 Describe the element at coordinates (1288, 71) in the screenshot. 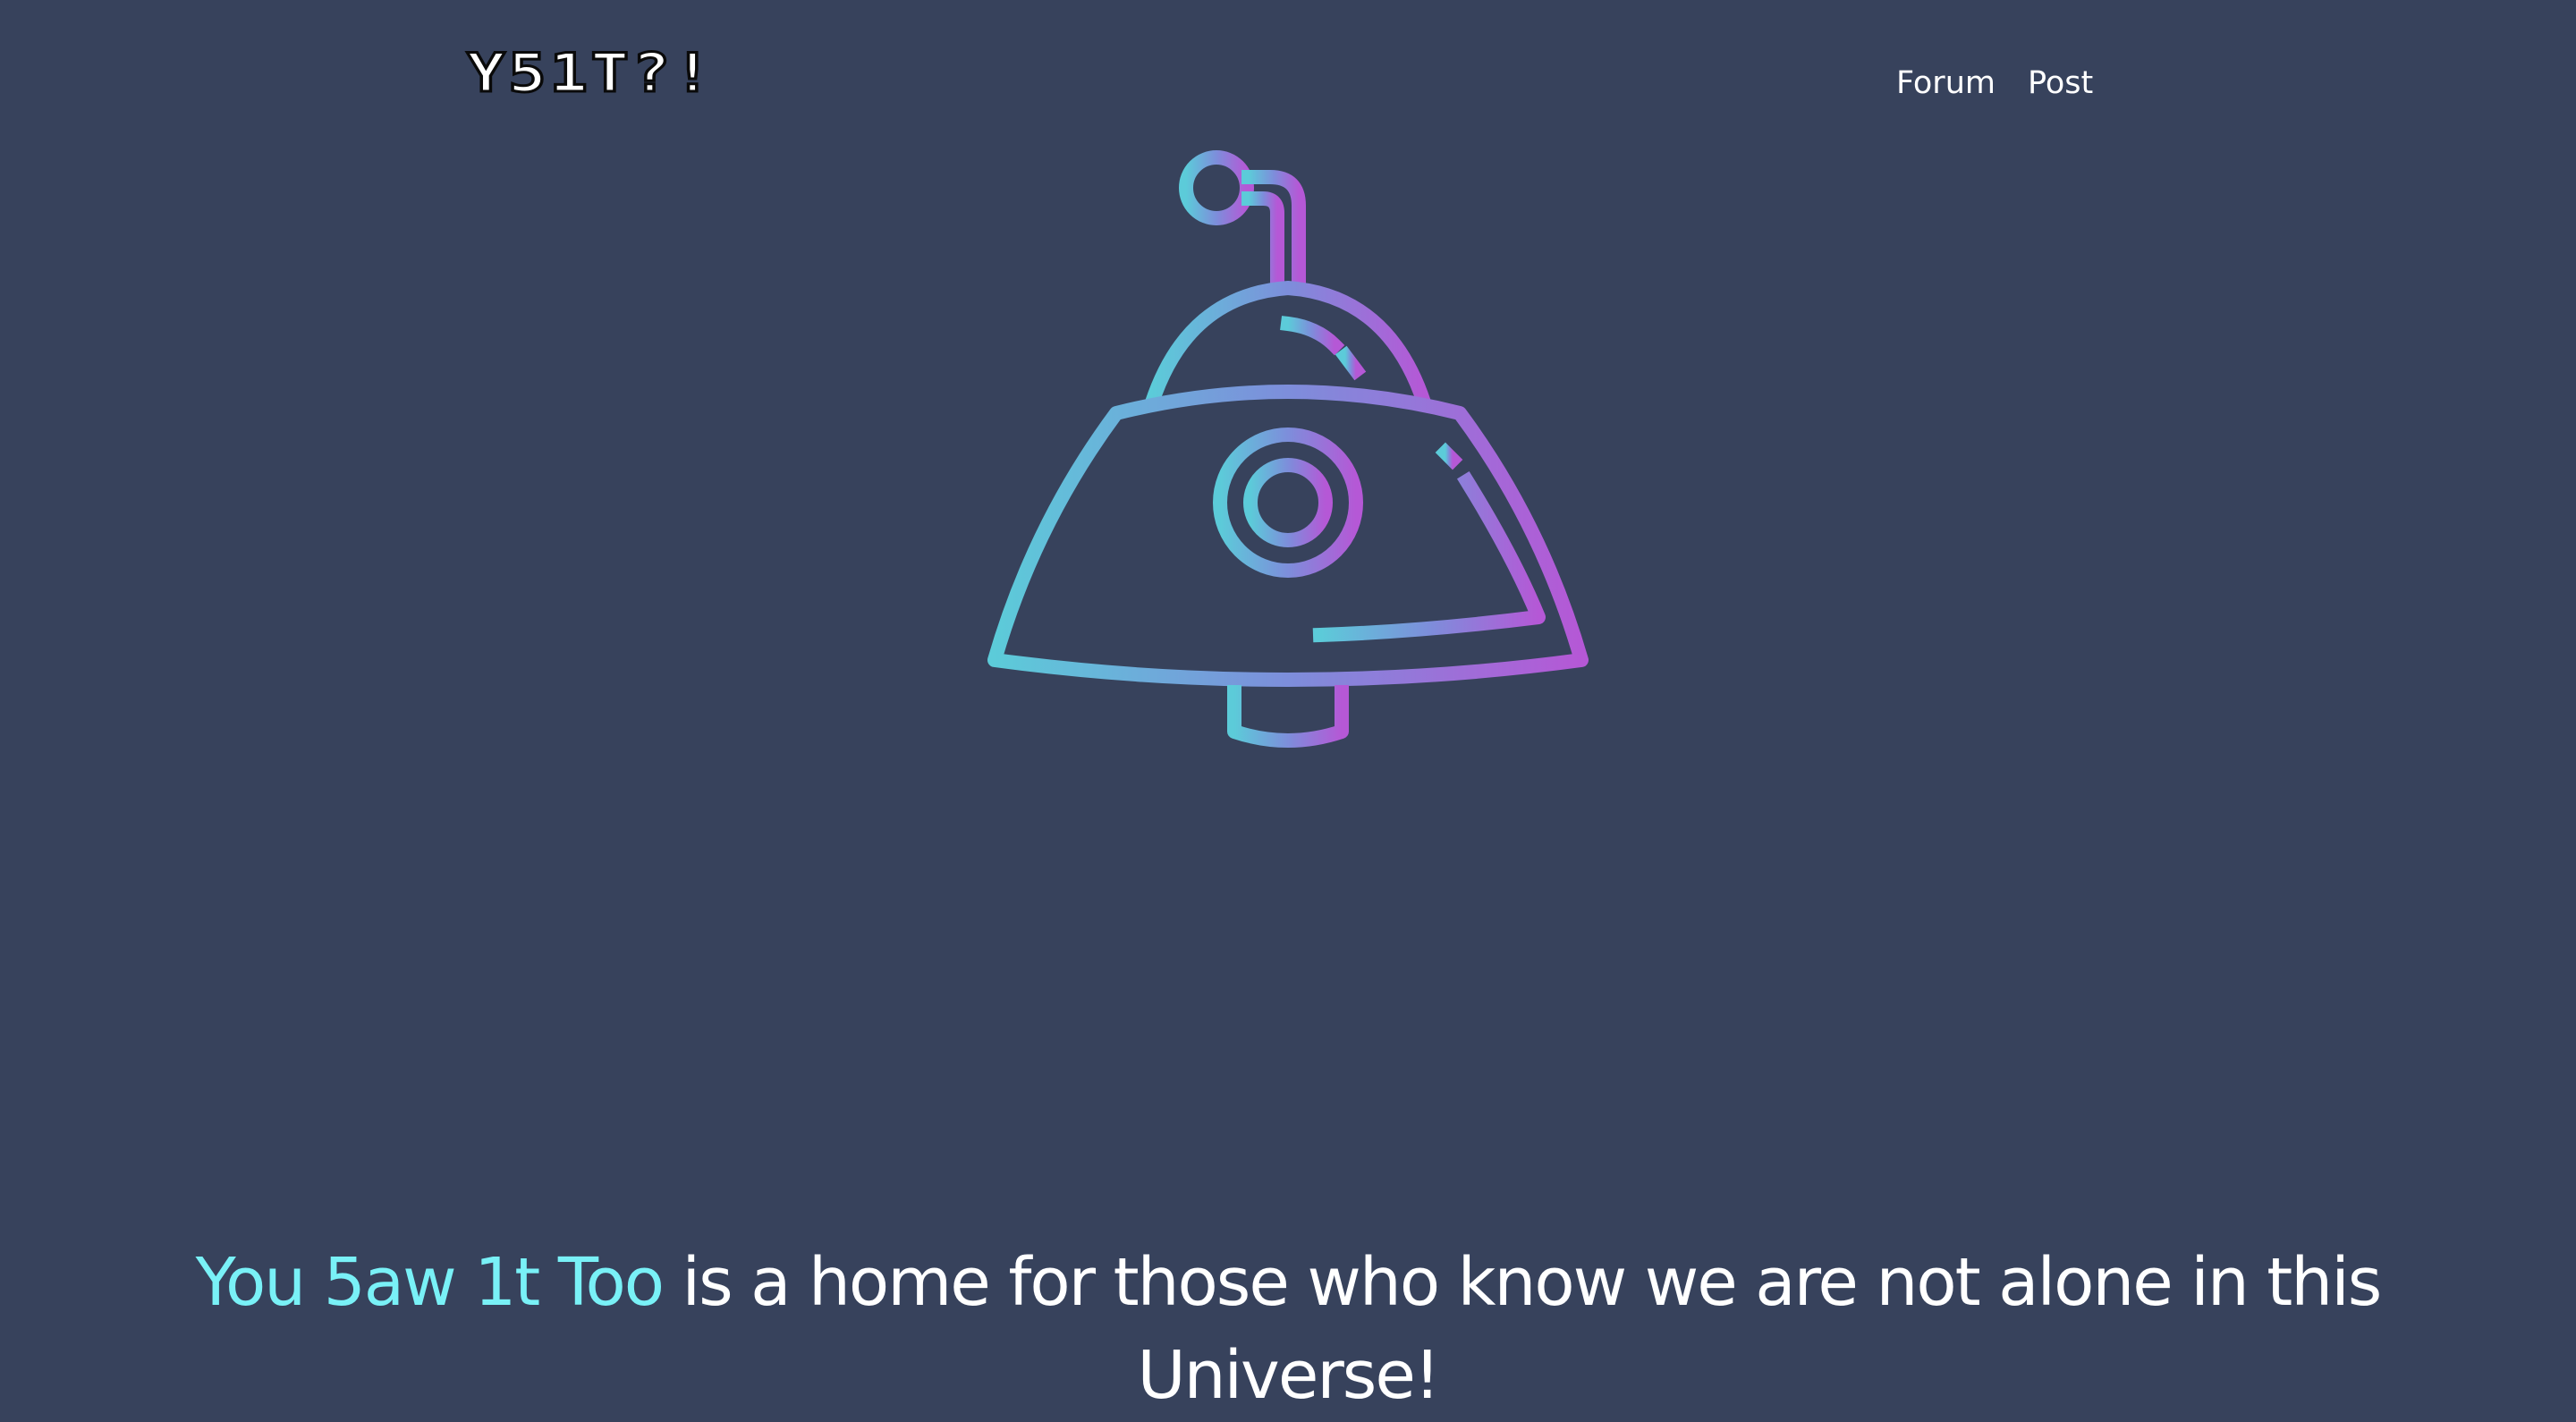

I see `site-header: Y51T?! Forum Post` at that location.